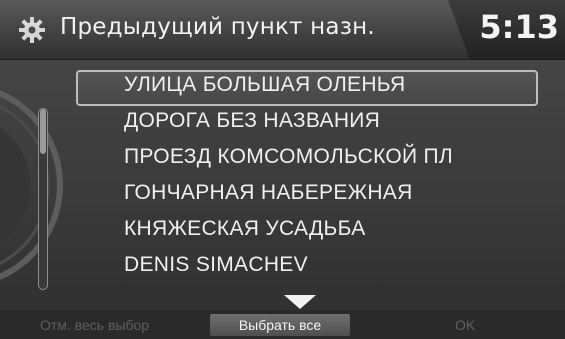 The image size is (565, 339). Describe the element at coordinates (289, 156) in the screenshot. I see `list-item-label: ПРОЕЗД КОМСОМОЛЬСКОЙ ПЛ` at that location.